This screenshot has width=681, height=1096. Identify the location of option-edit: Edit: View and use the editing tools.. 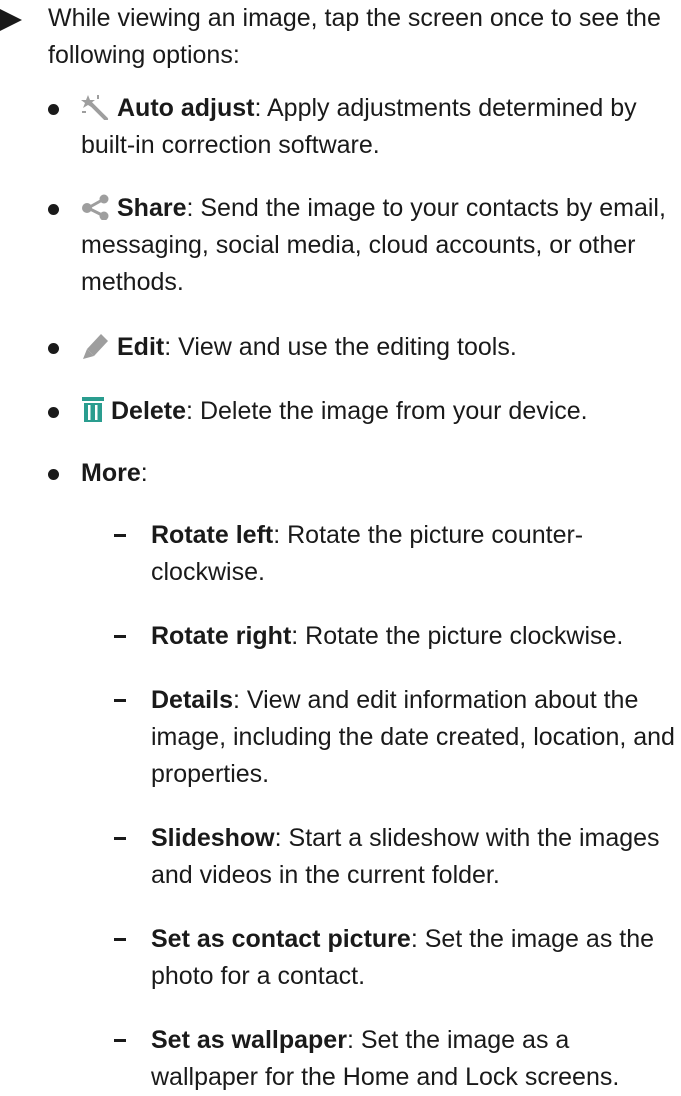
(363, 347).